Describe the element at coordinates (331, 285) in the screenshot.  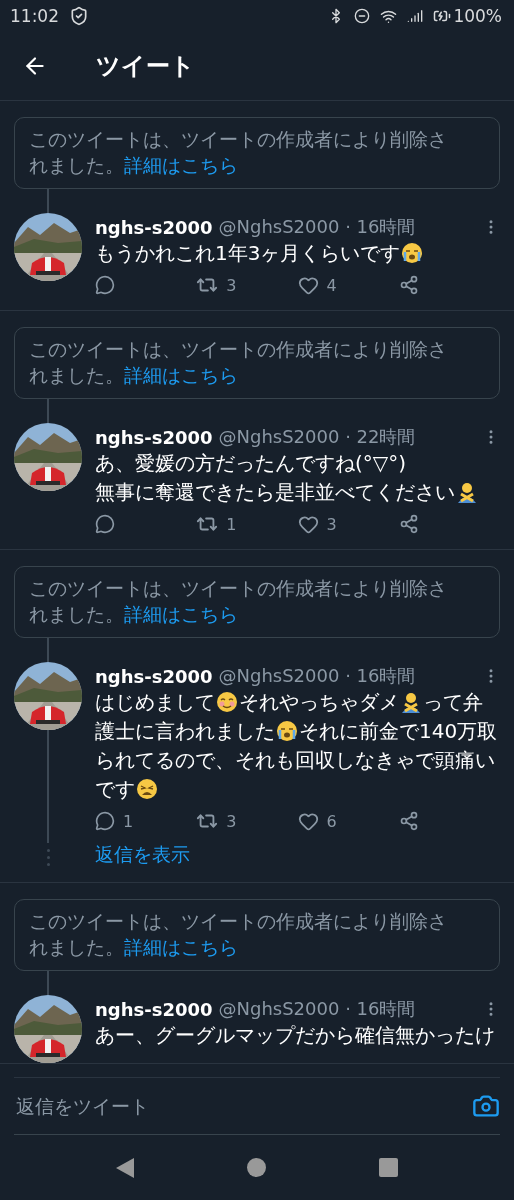
I see `like-count: 4` at that location.